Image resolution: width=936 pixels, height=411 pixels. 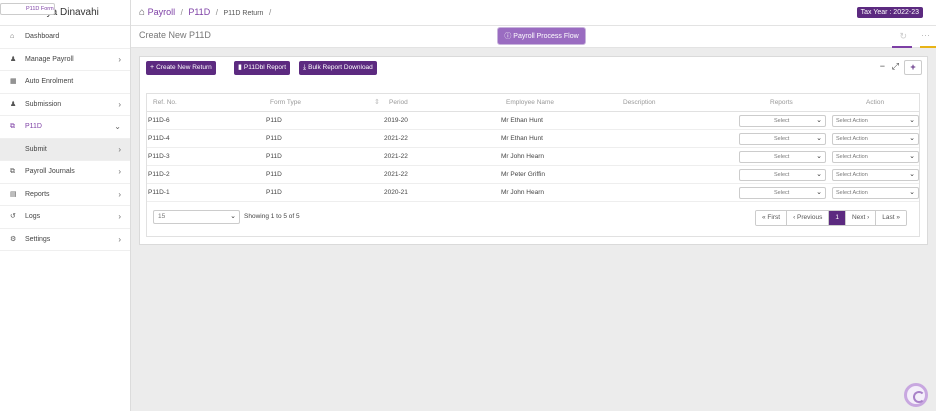 I want to click on sidebar-item-payroll-journals: ⧉ Payroll Journals ›, so click(x=65, y=172).